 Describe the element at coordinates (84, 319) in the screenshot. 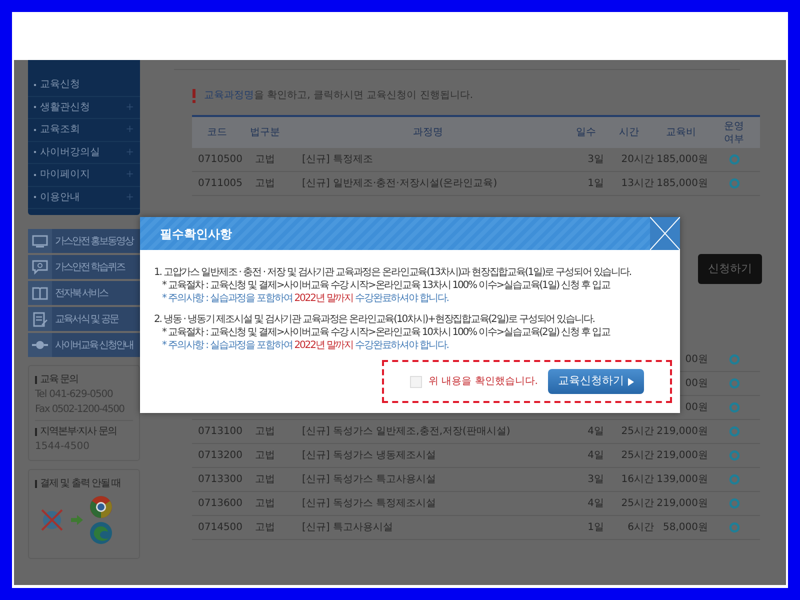

I see `quick-link: 교육서식 및 공문` at that location.